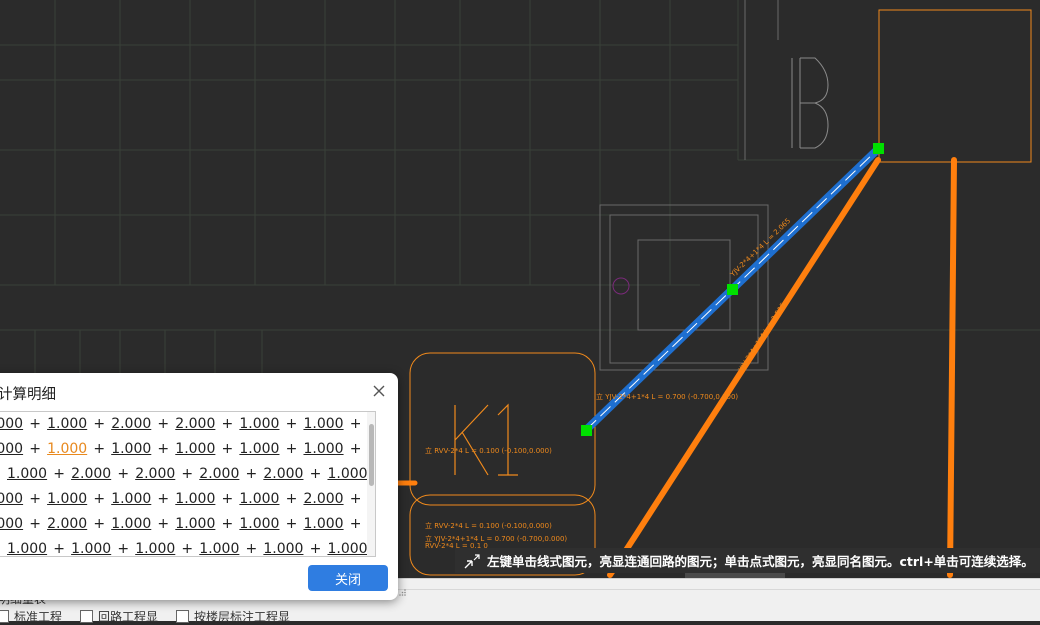 The image size is (1040, 625). I want to click on cable-node-end, so click(878, 148).